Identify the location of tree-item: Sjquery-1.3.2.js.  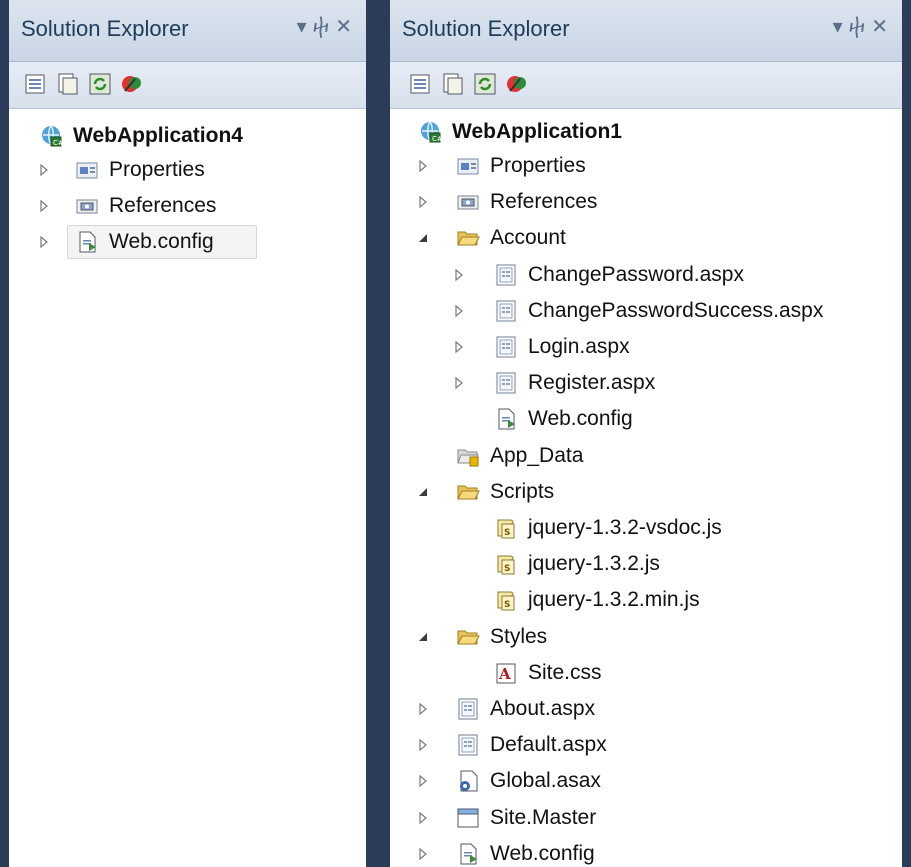
(577, 564).